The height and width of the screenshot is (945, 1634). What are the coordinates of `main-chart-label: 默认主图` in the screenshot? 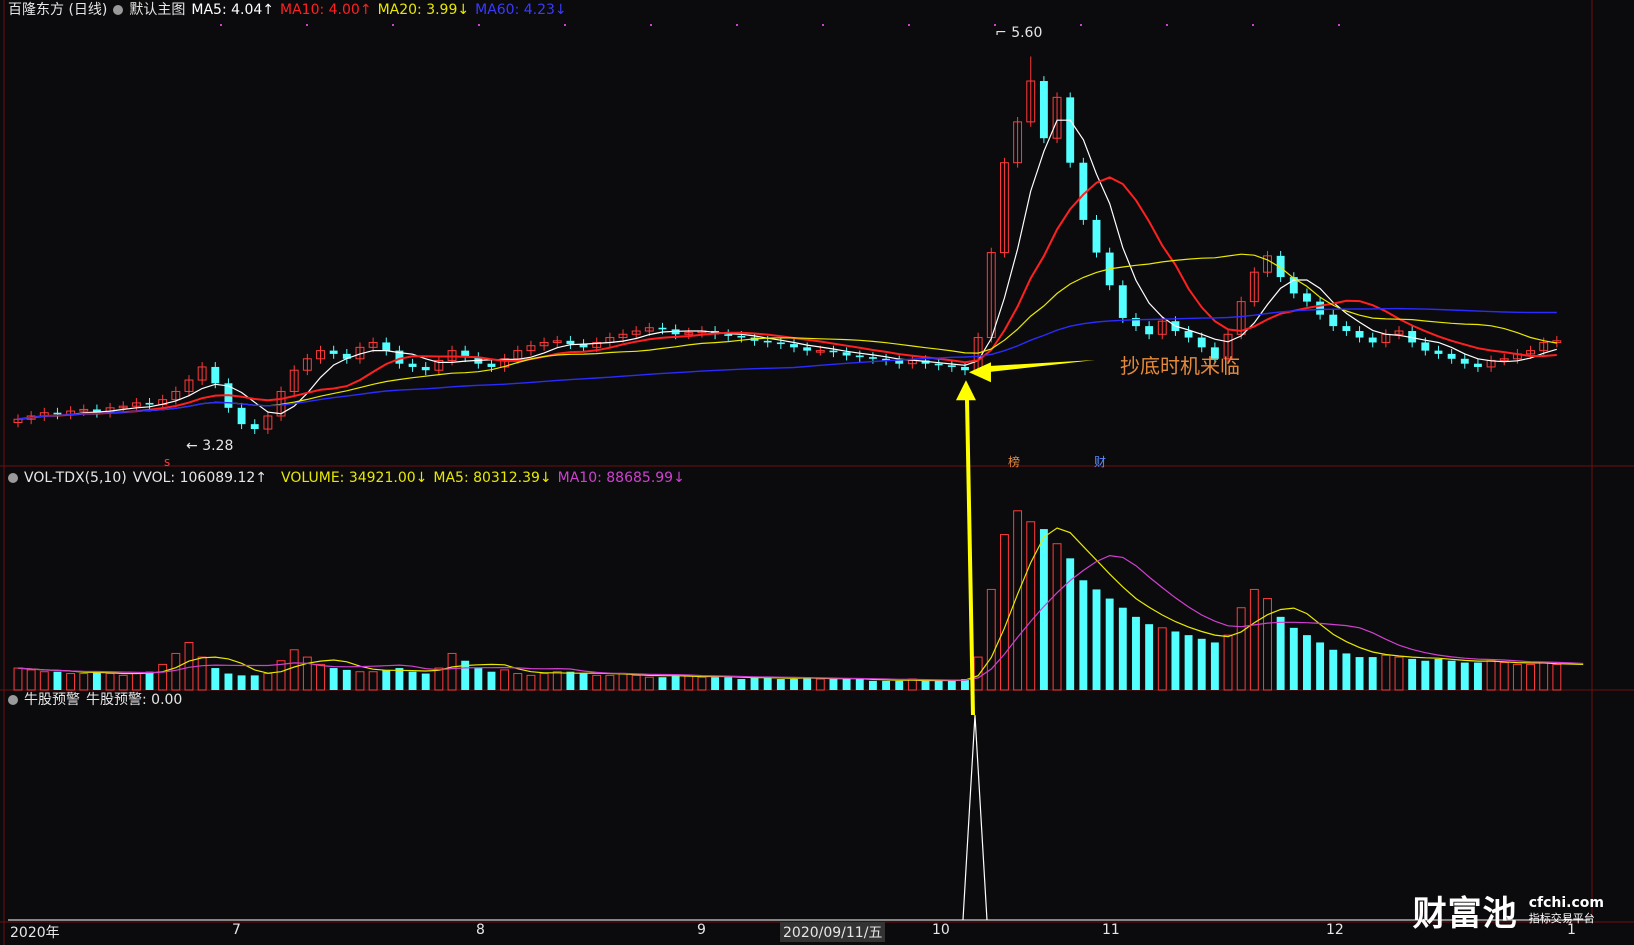 It's located at (157, 10).